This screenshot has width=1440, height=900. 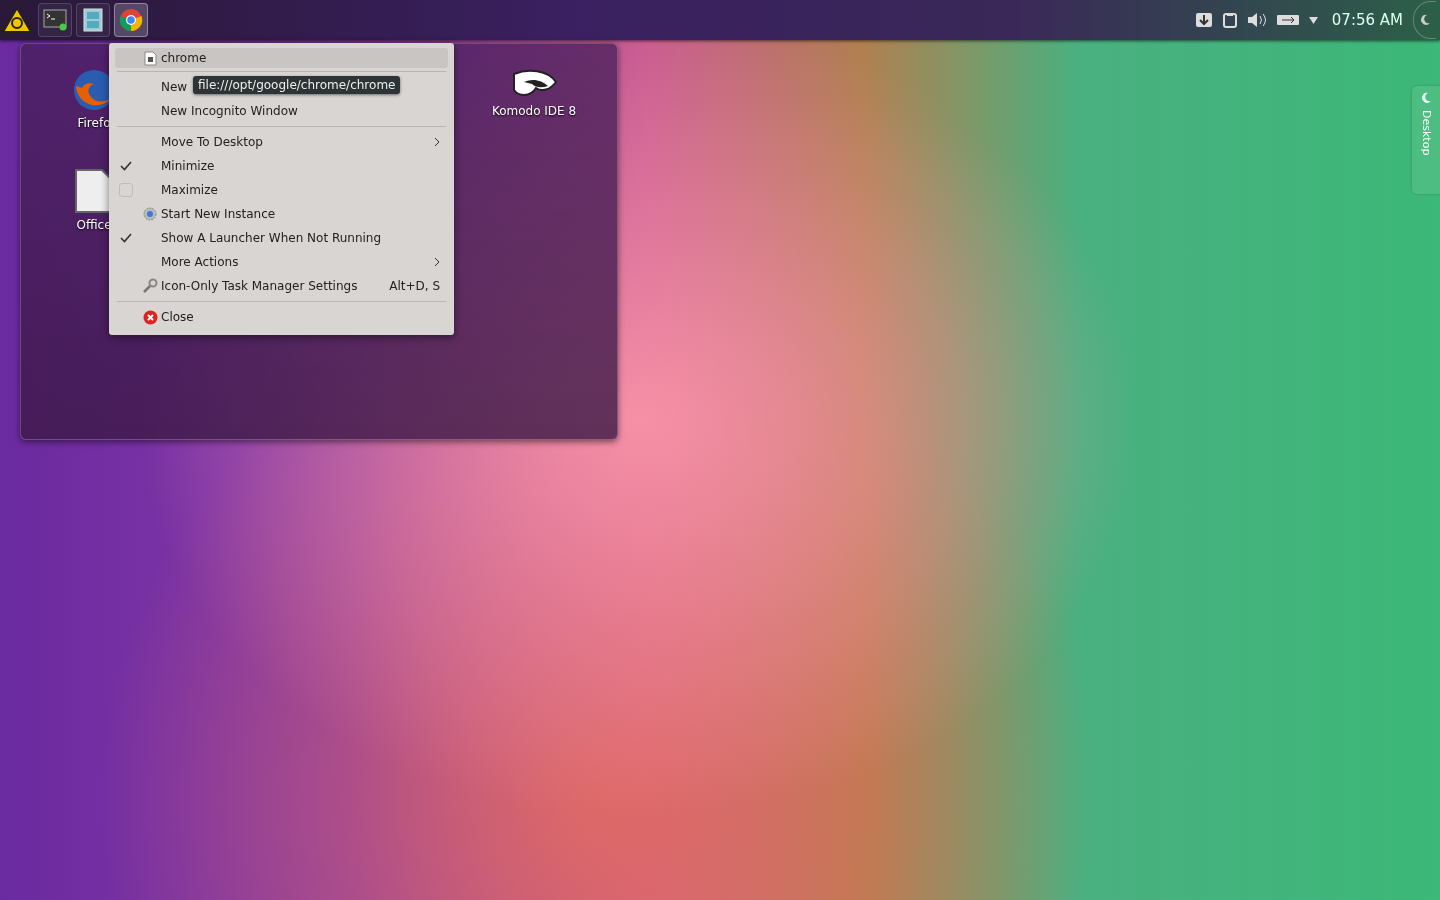 What do you see at coordinates (188, 166) in the screenshot?
I see `menu-item: Minimize` at bounding box center [188, 166].